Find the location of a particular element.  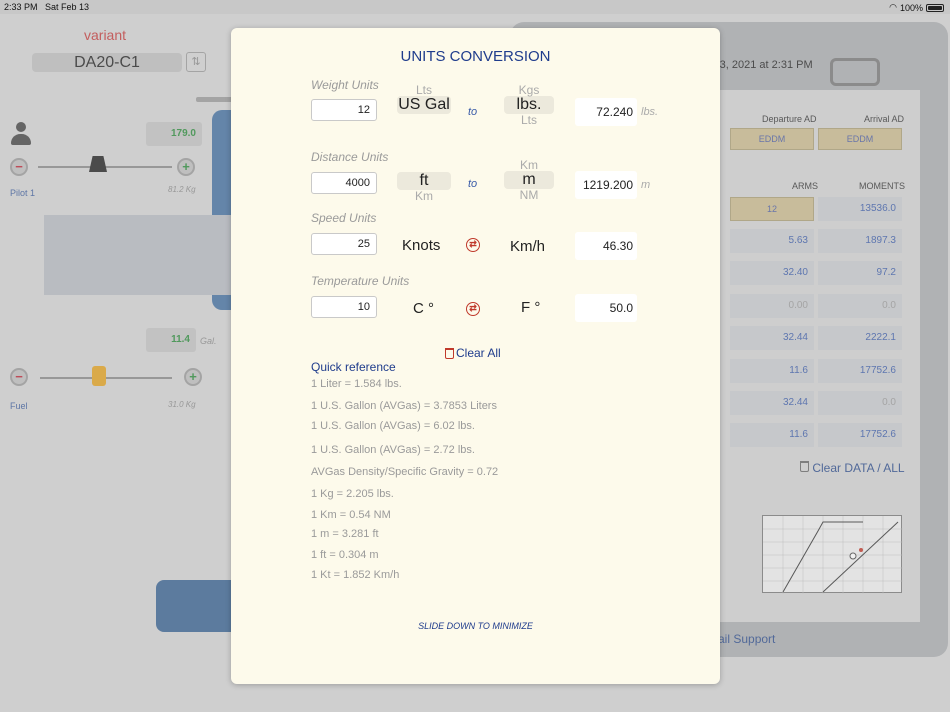

quick-reference-title: Quick reference is located at coordinates (353, 367).